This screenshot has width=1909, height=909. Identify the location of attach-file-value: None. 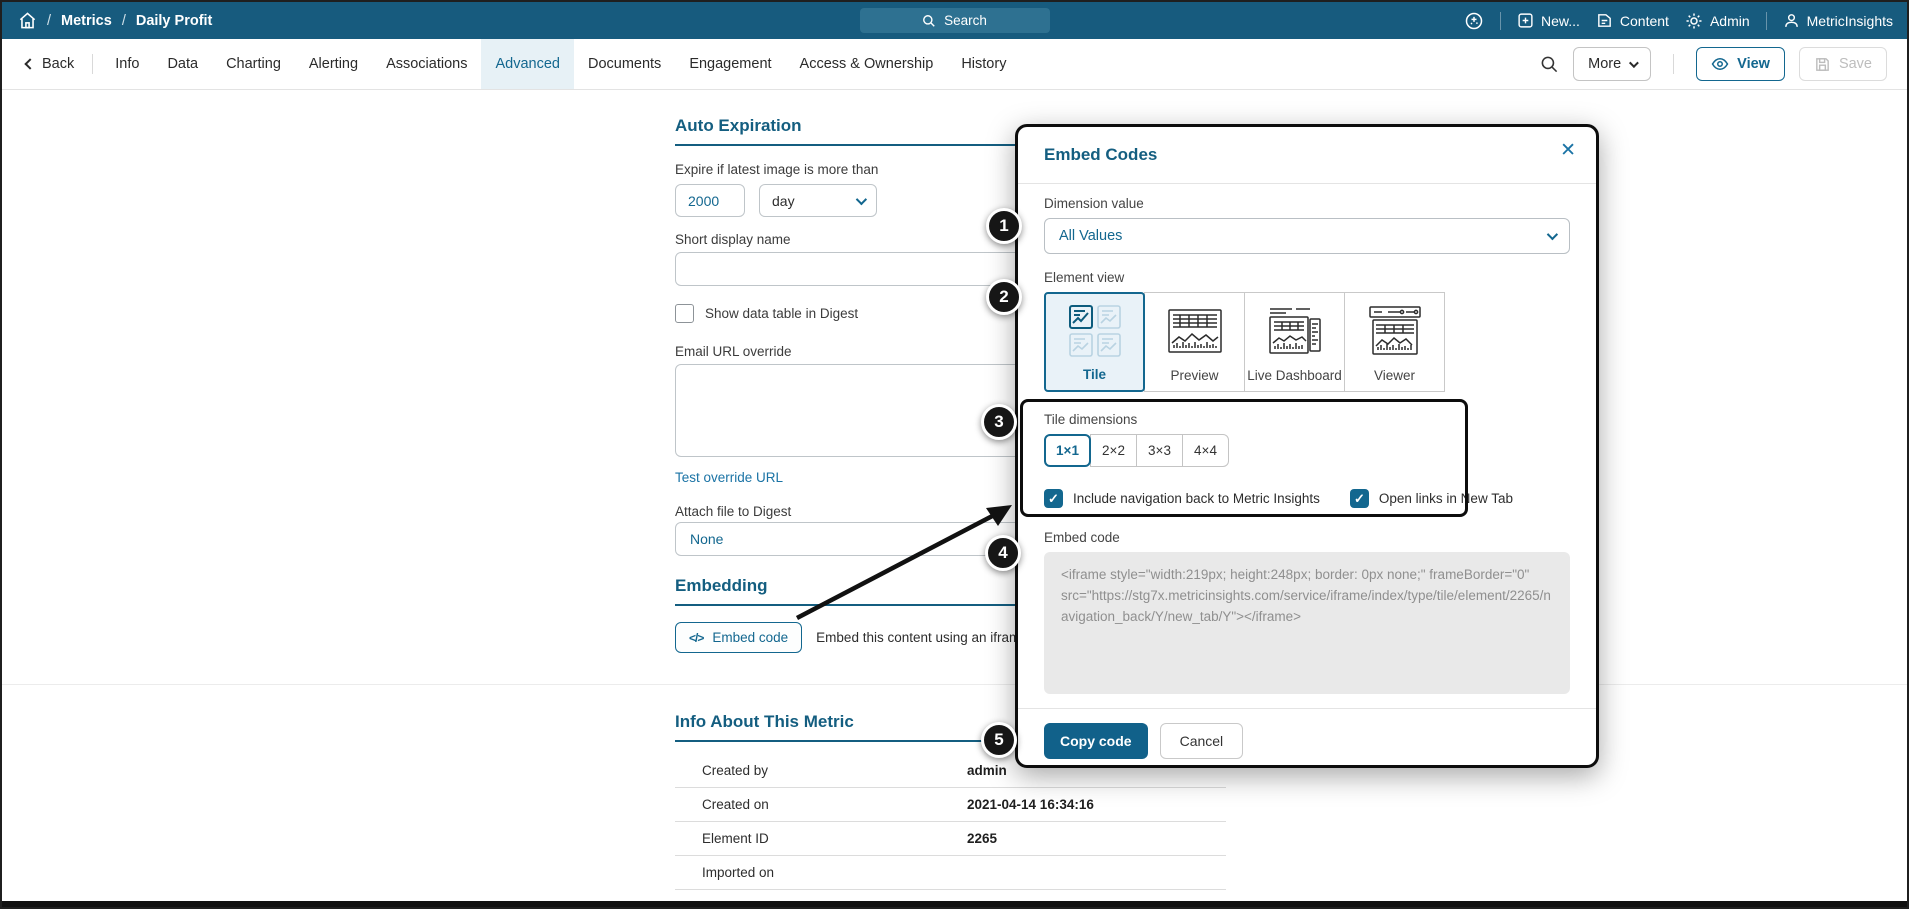
(707, 539).